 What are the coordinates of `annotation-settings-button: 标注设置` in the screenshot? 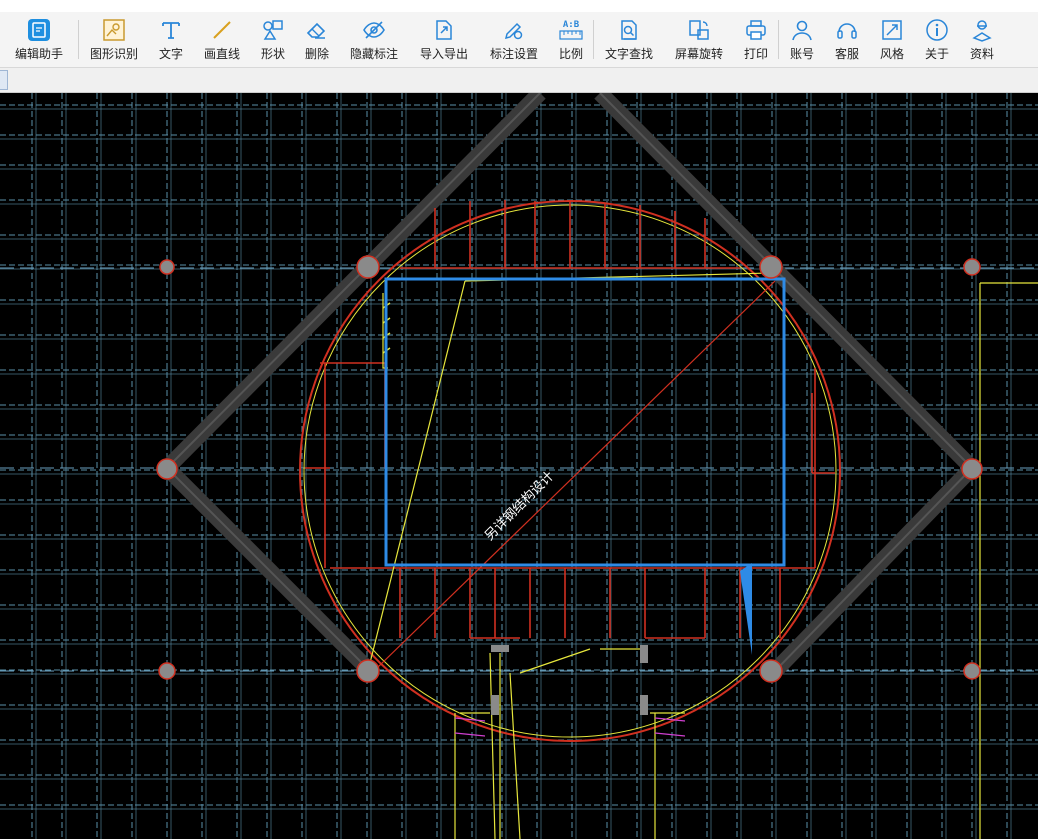 It's located at (514, 39).